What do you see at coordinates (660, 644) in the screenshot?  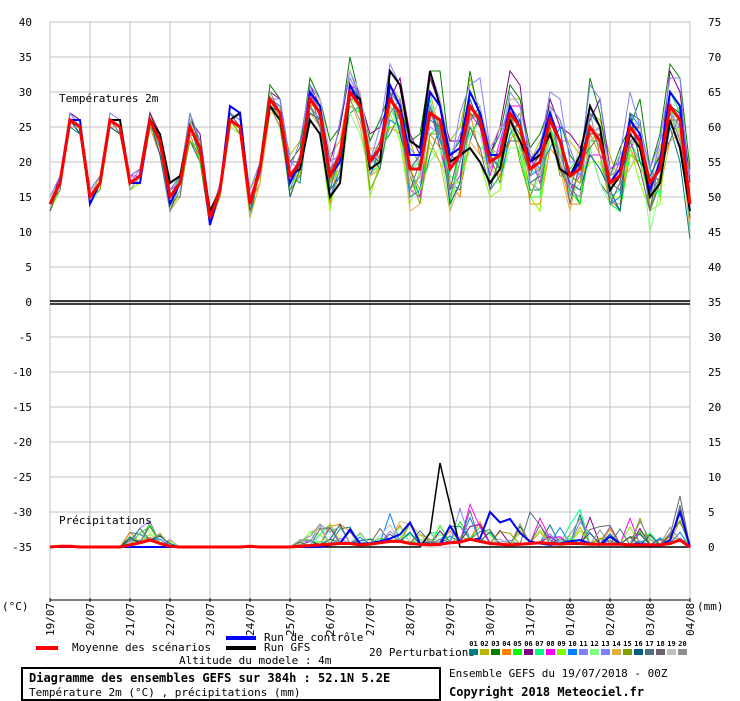 I see `perturbation-id: 18` at bounding box center [660, 644].